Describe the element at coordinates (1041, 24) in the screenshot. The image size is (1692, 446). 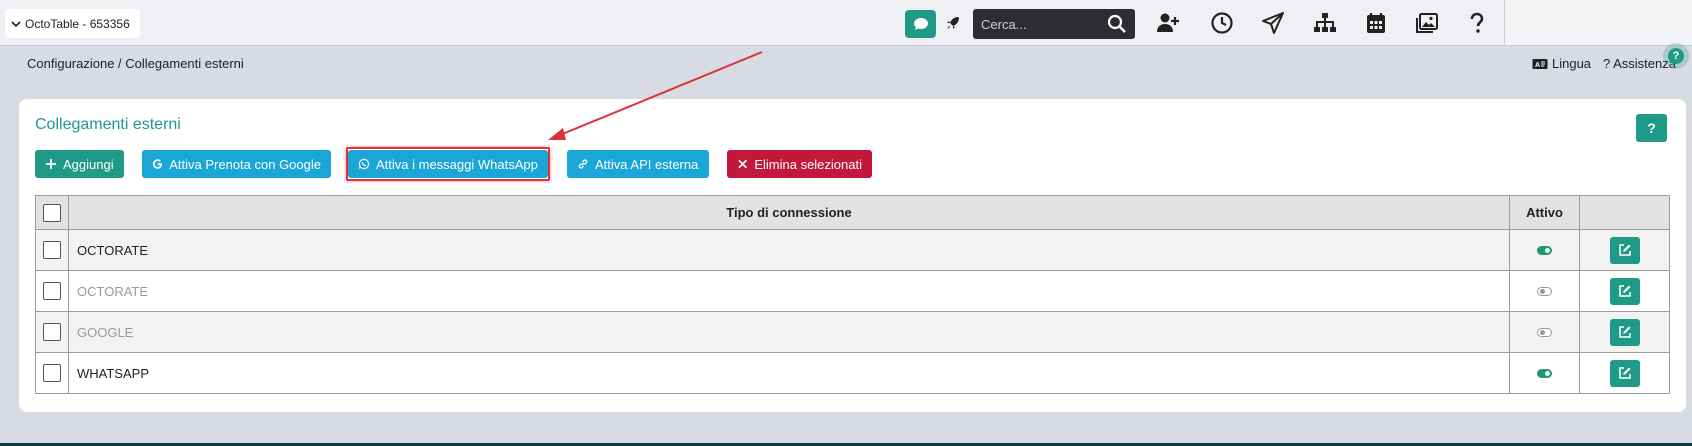
I see `search-input` at that location.